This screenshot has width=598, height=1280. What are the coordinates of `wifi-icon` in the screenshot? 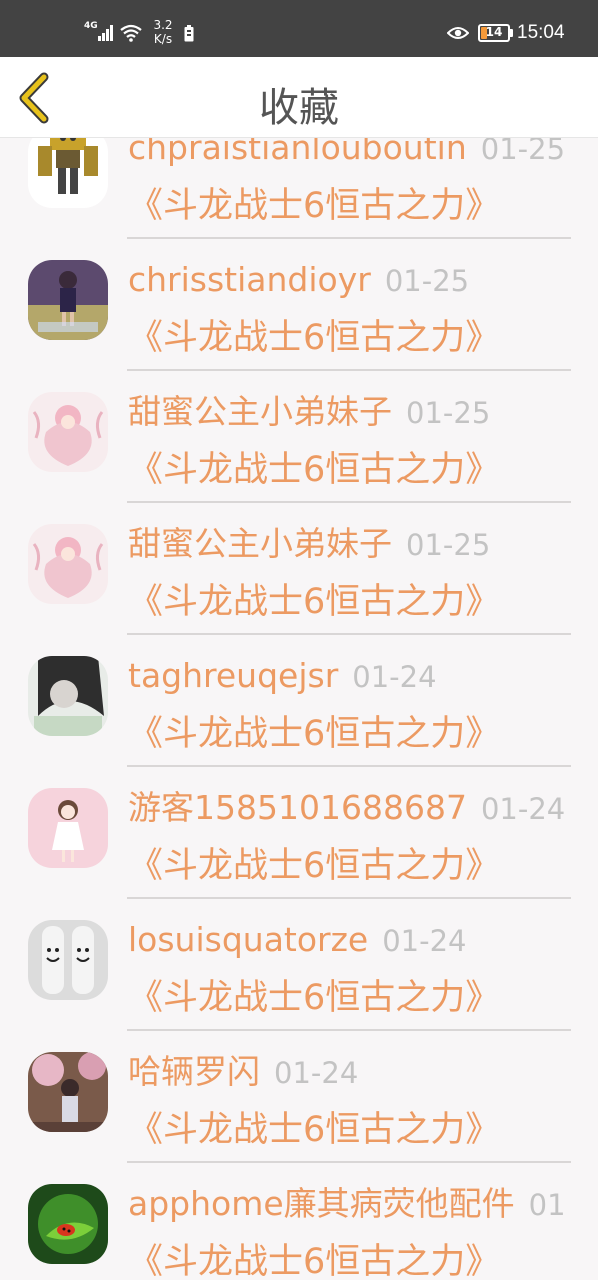 It's located at (131, 33).